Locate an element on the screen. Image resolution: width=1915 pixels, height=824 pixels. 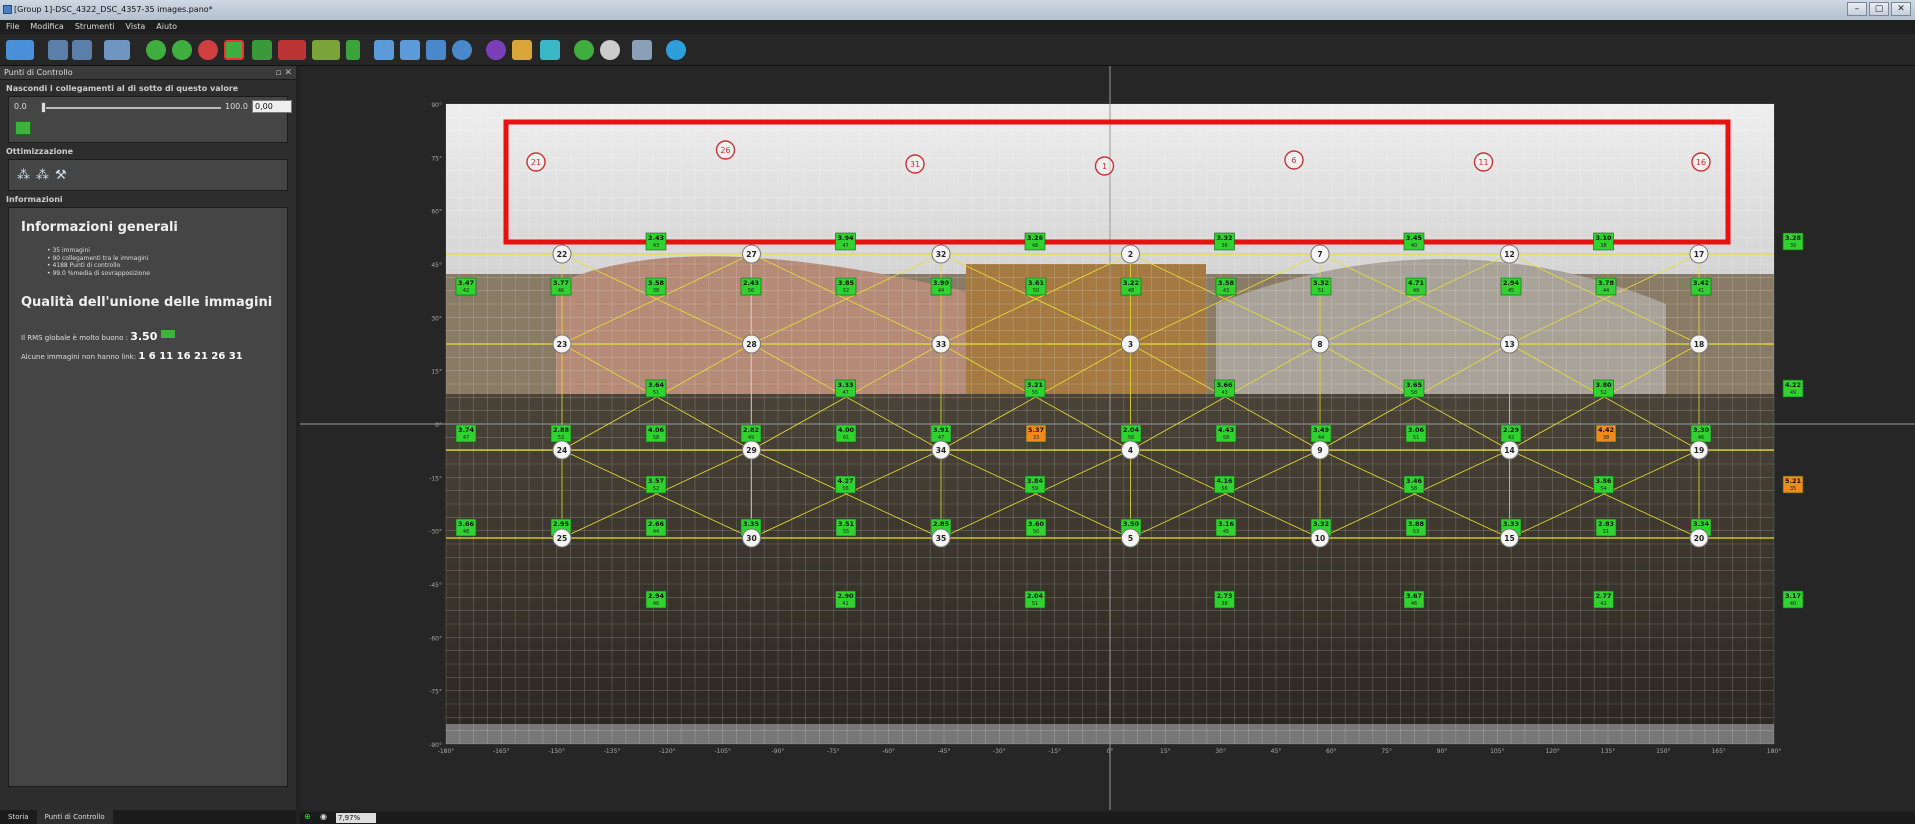
link-point-count: 42 is located at coordinates (1511, 438).